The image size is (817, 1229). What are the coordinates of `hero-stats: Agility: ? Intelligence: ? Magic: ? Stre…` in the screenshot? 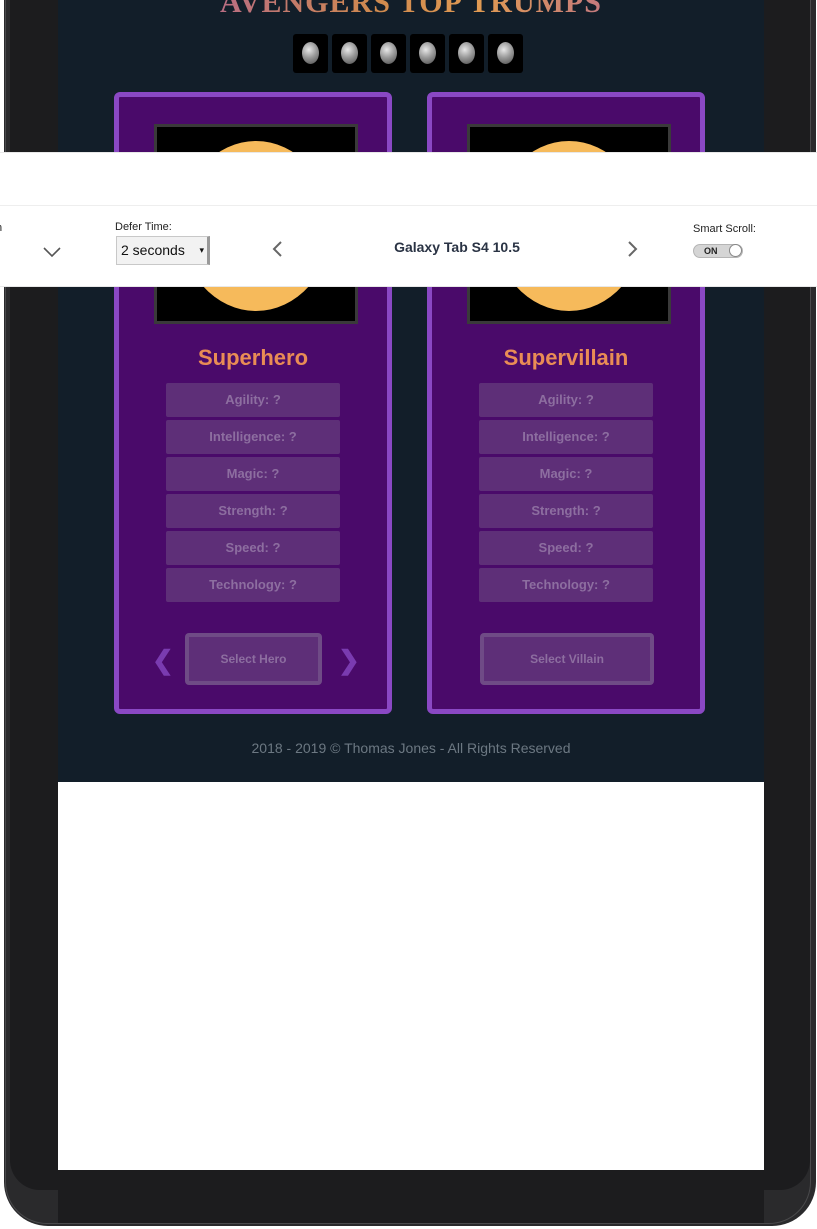 It's located at (253, 494).